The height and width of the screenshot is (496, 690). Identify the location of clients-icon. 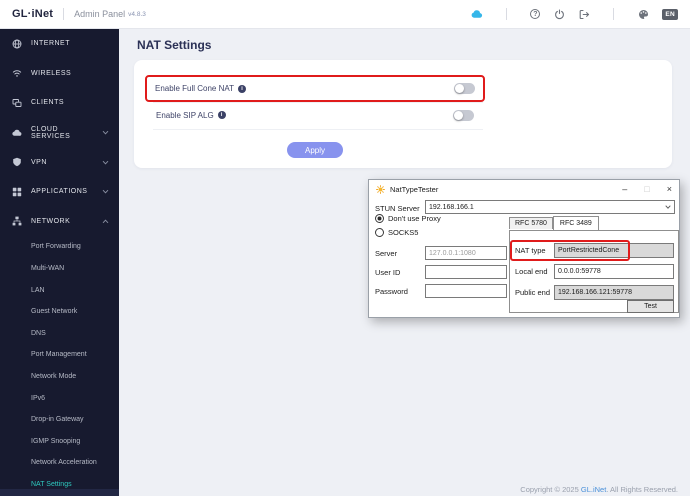
(17, 103).